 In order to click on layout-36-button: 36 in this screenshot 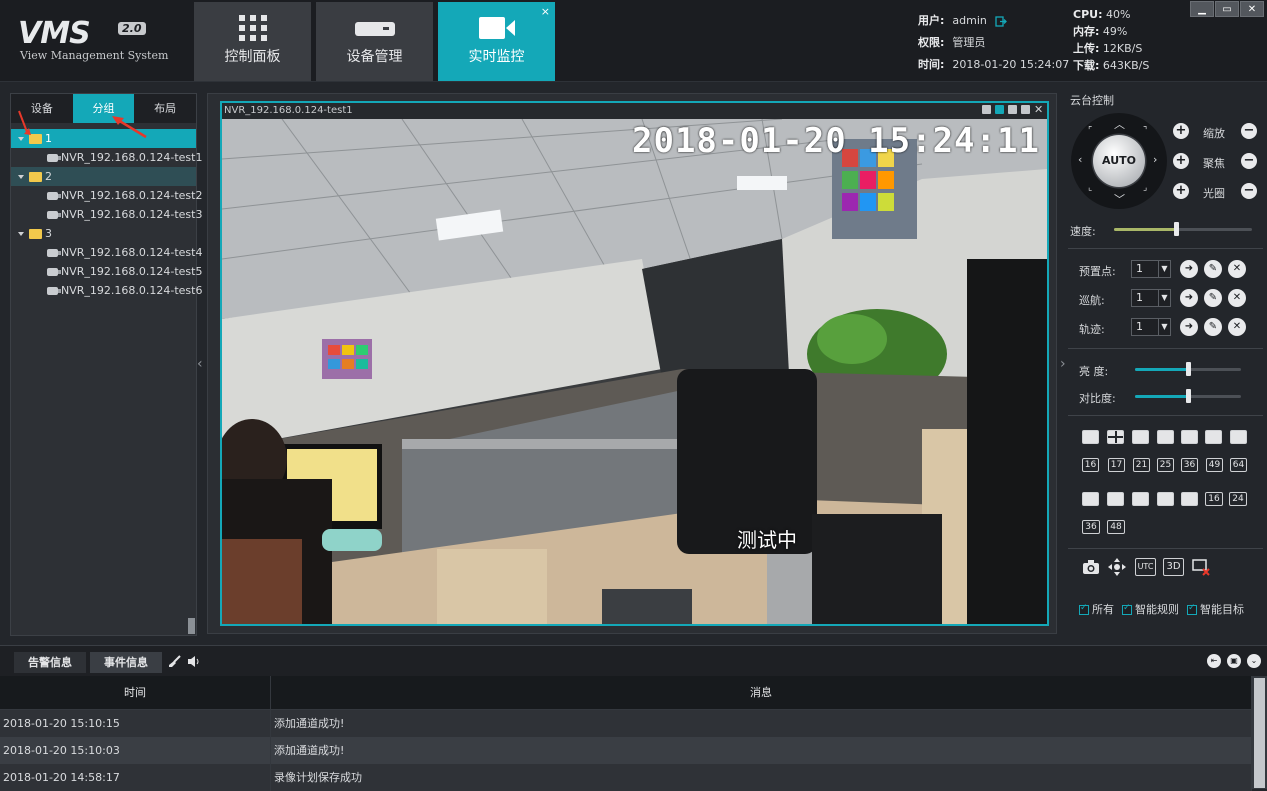, I will do `click(1189, 465)`.